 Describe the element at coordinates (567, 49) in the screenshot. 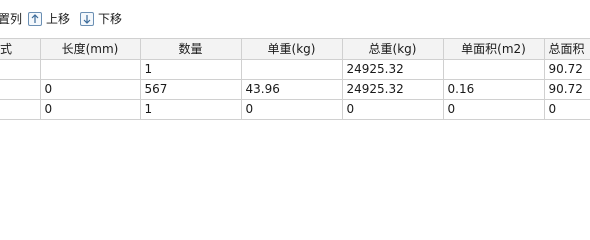

I see `column-header: 总面积` at that location.